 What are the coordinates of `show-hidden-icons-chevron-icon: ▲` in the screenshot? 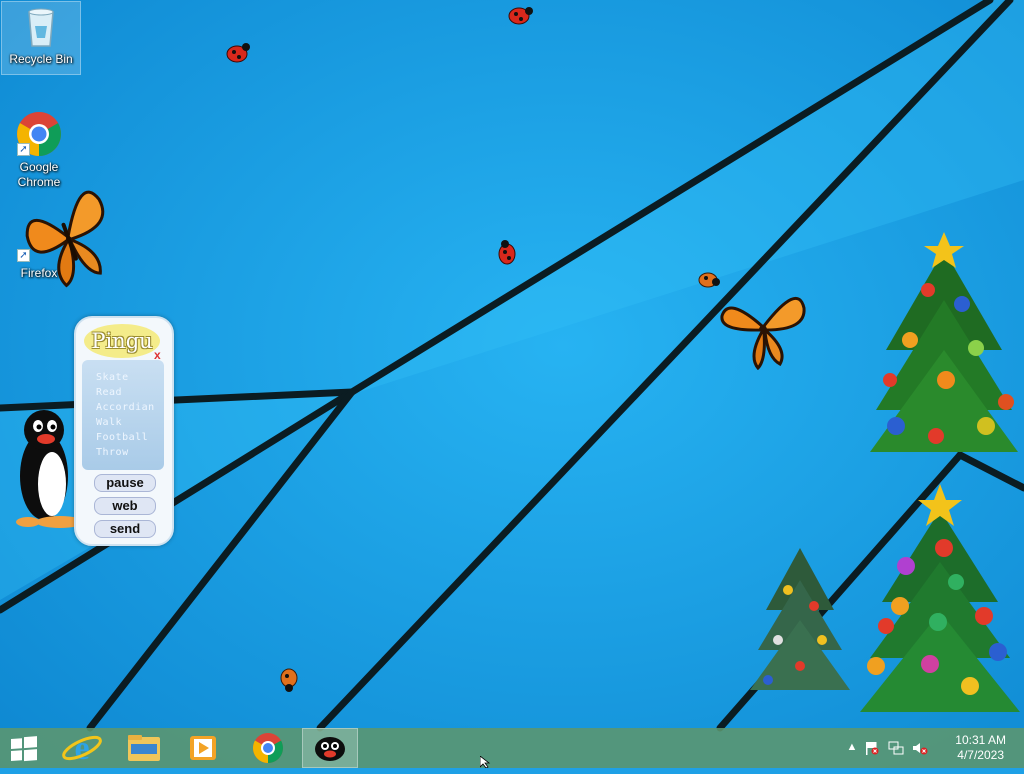 It's located at (852, 748).